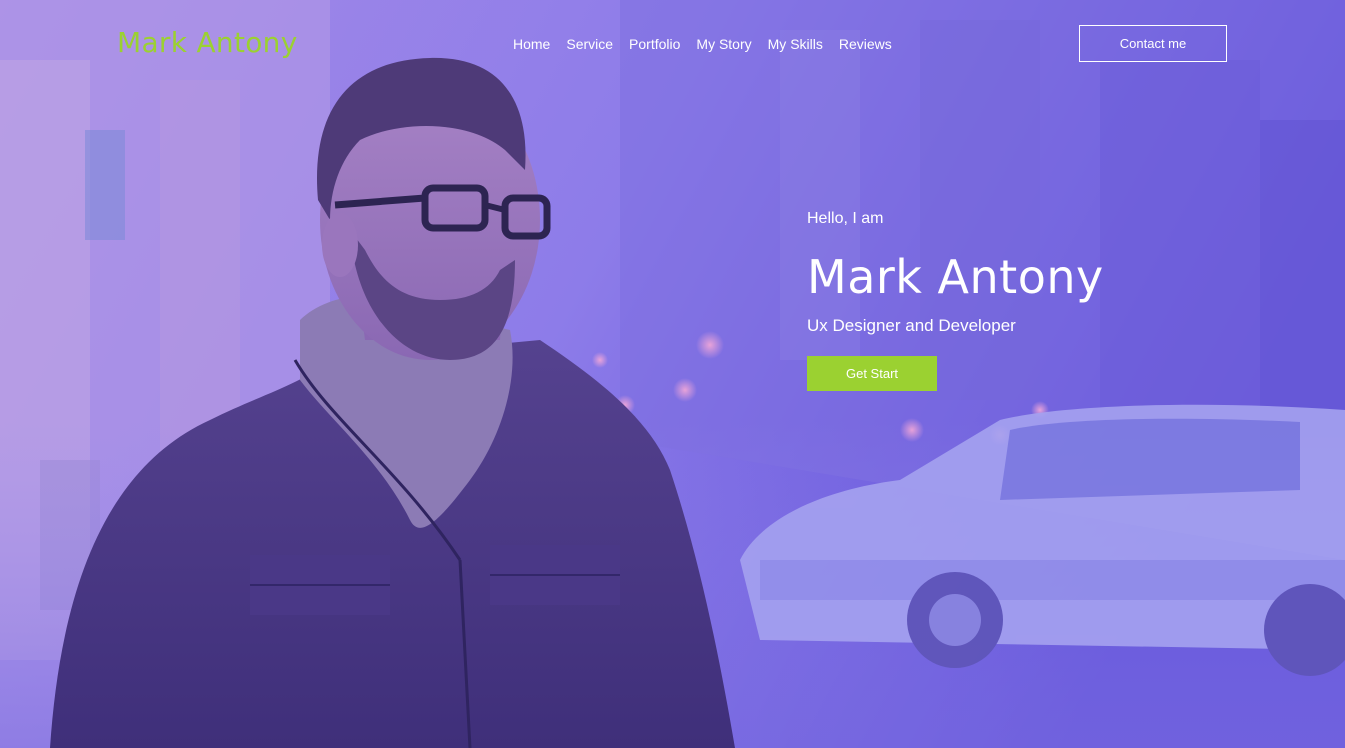 The image size is (1345, 748). Describe the element at coordinates (723, 44) in the screenshot. I see `nav-item-my-story: My Story` at that location.